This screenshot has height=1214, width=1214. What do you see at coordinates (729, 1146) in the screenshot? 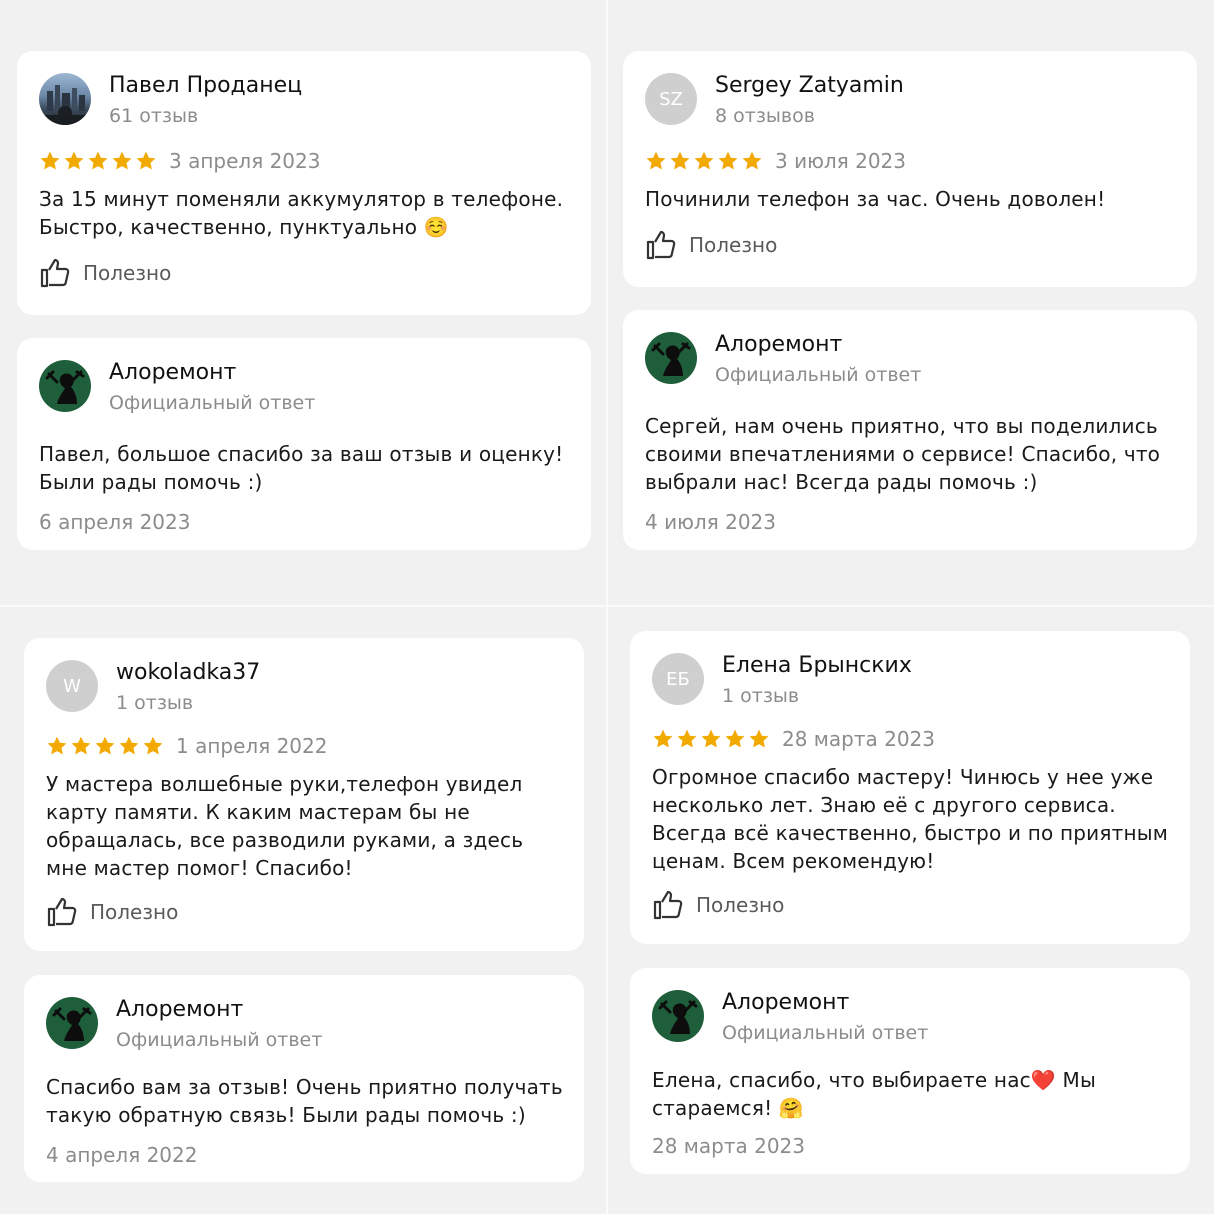
I see `reply-date: 28 марта 2023` at bounding box center [729, 1146].